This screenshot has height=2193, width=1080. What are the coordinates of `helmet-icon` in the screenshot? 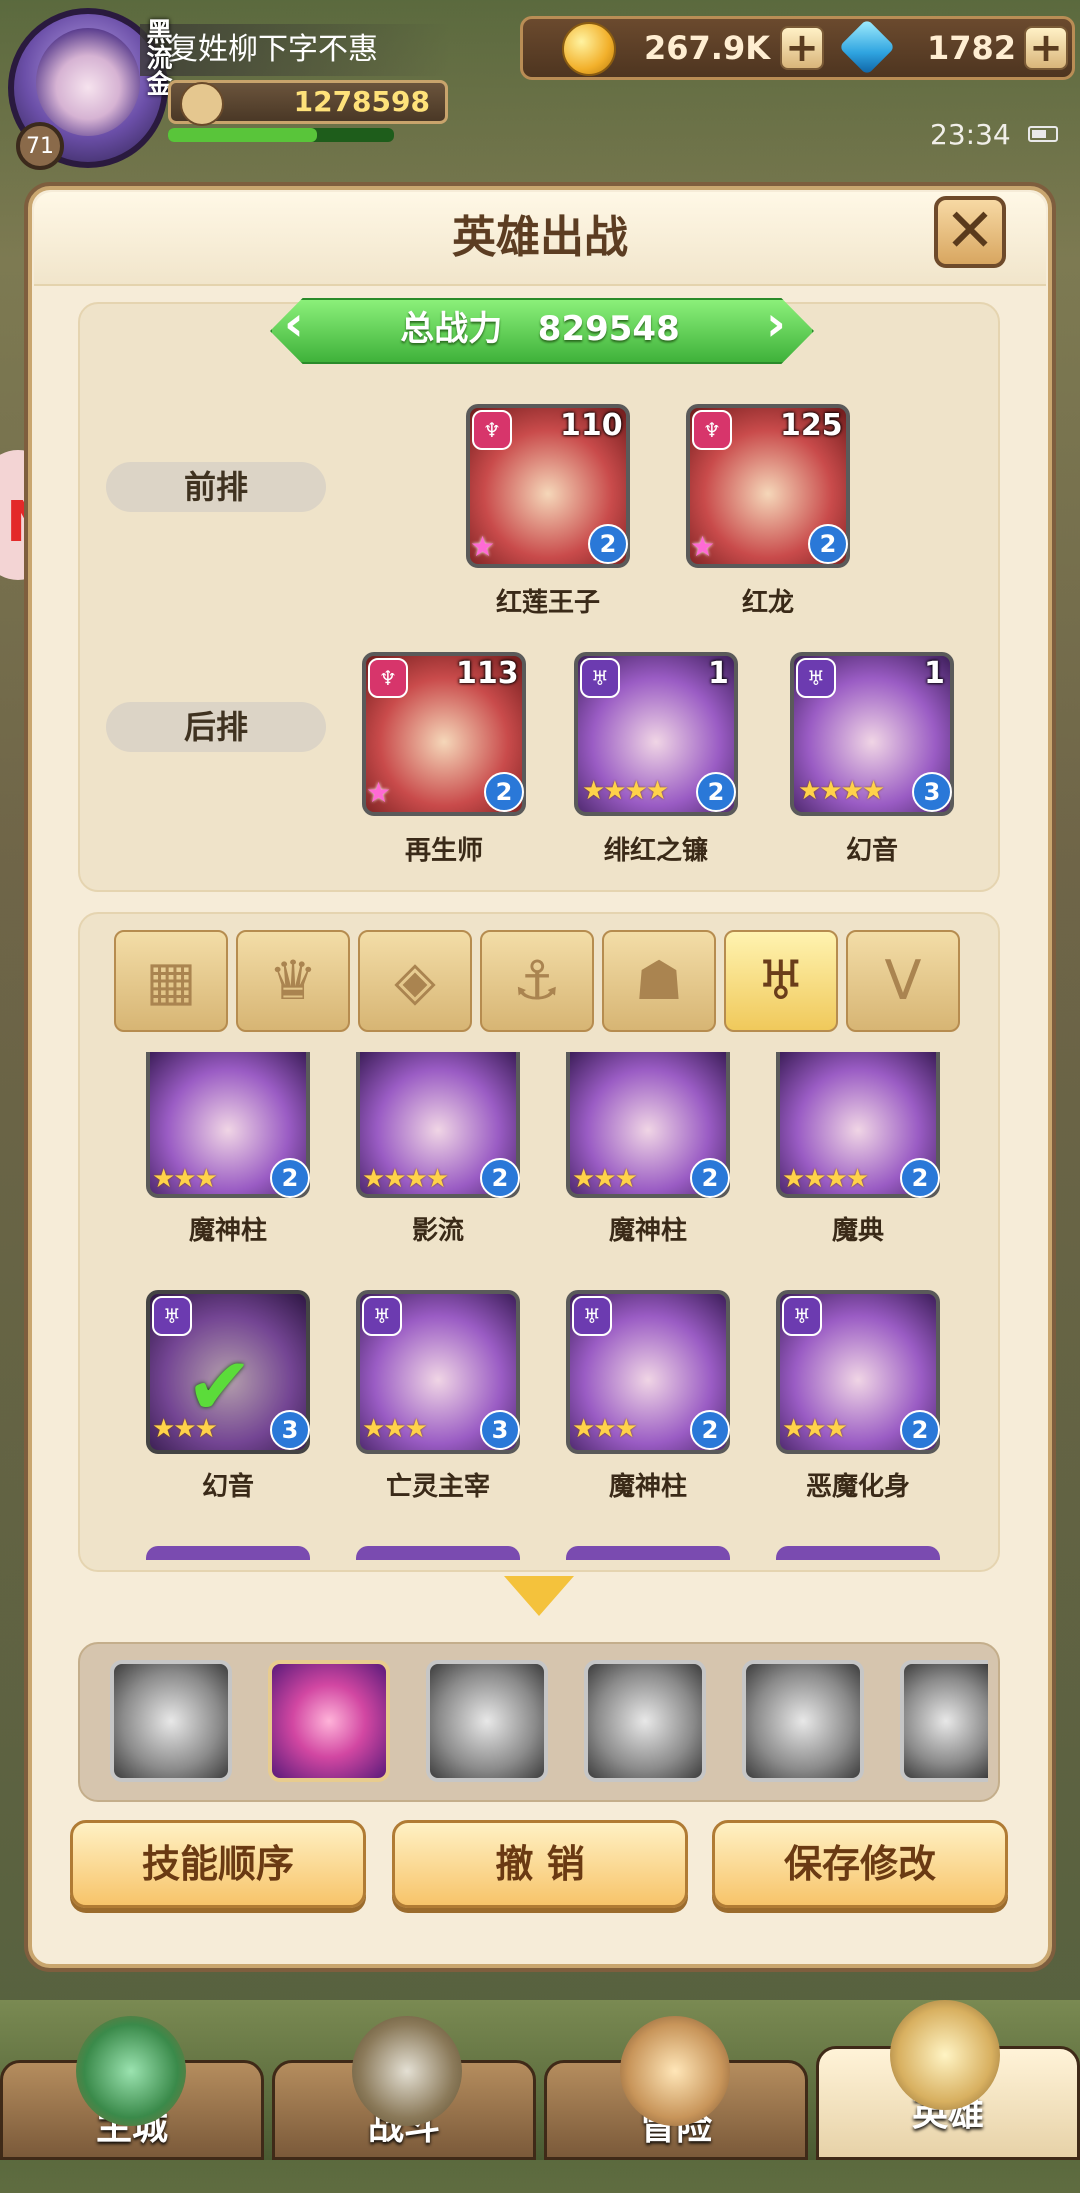 It's located at (945, 2055).